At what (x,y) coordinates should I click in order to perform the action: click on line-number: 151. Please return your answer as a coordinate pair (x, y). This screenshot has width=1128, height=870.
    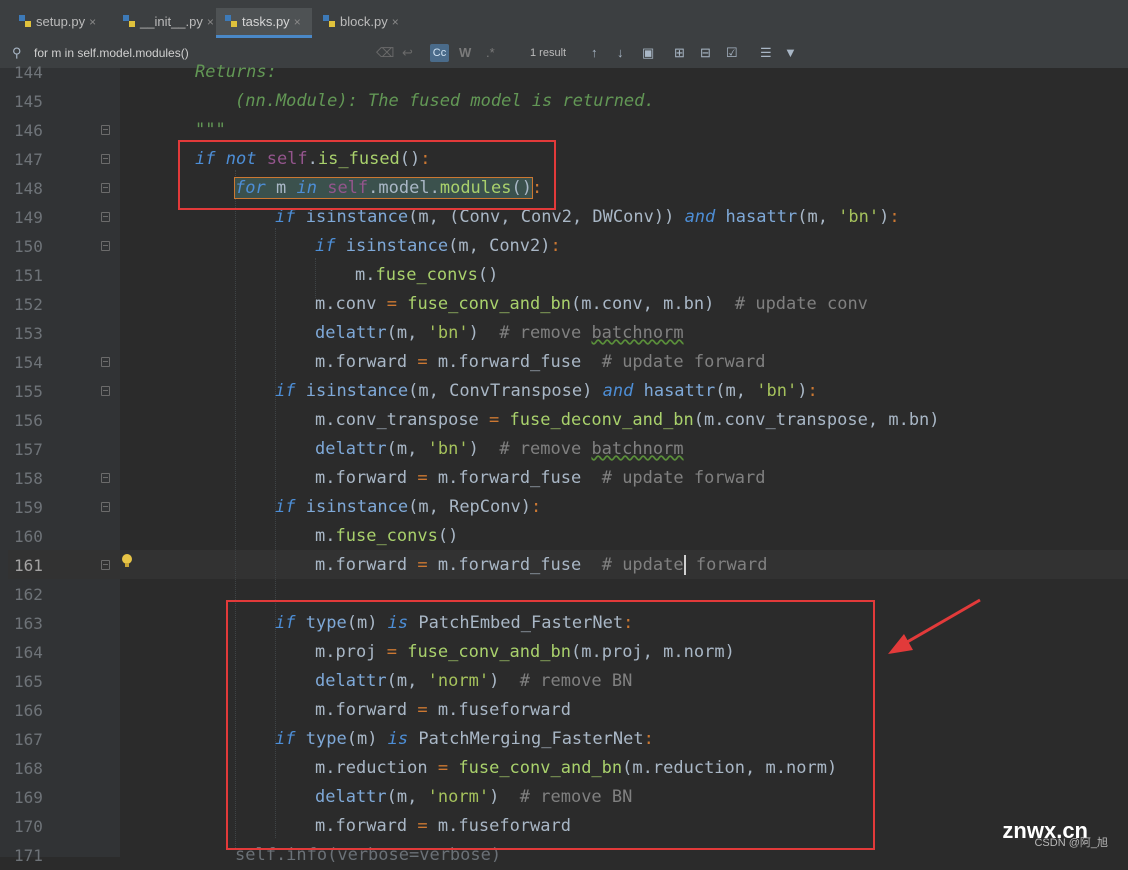
    Looking at the image, I should click on (28, 275).